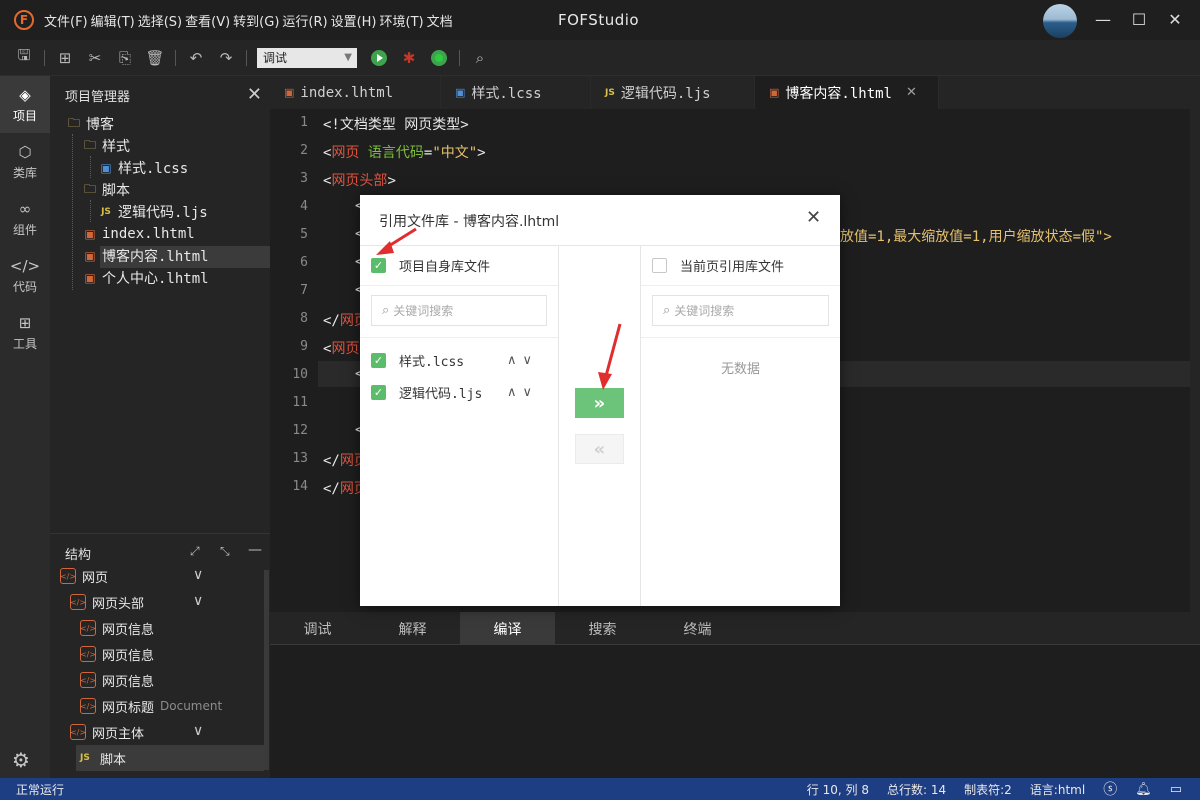  Describe the element at coordinates (195, 551) in the screenshot. I see `expand-icon: ⤢` at that location.